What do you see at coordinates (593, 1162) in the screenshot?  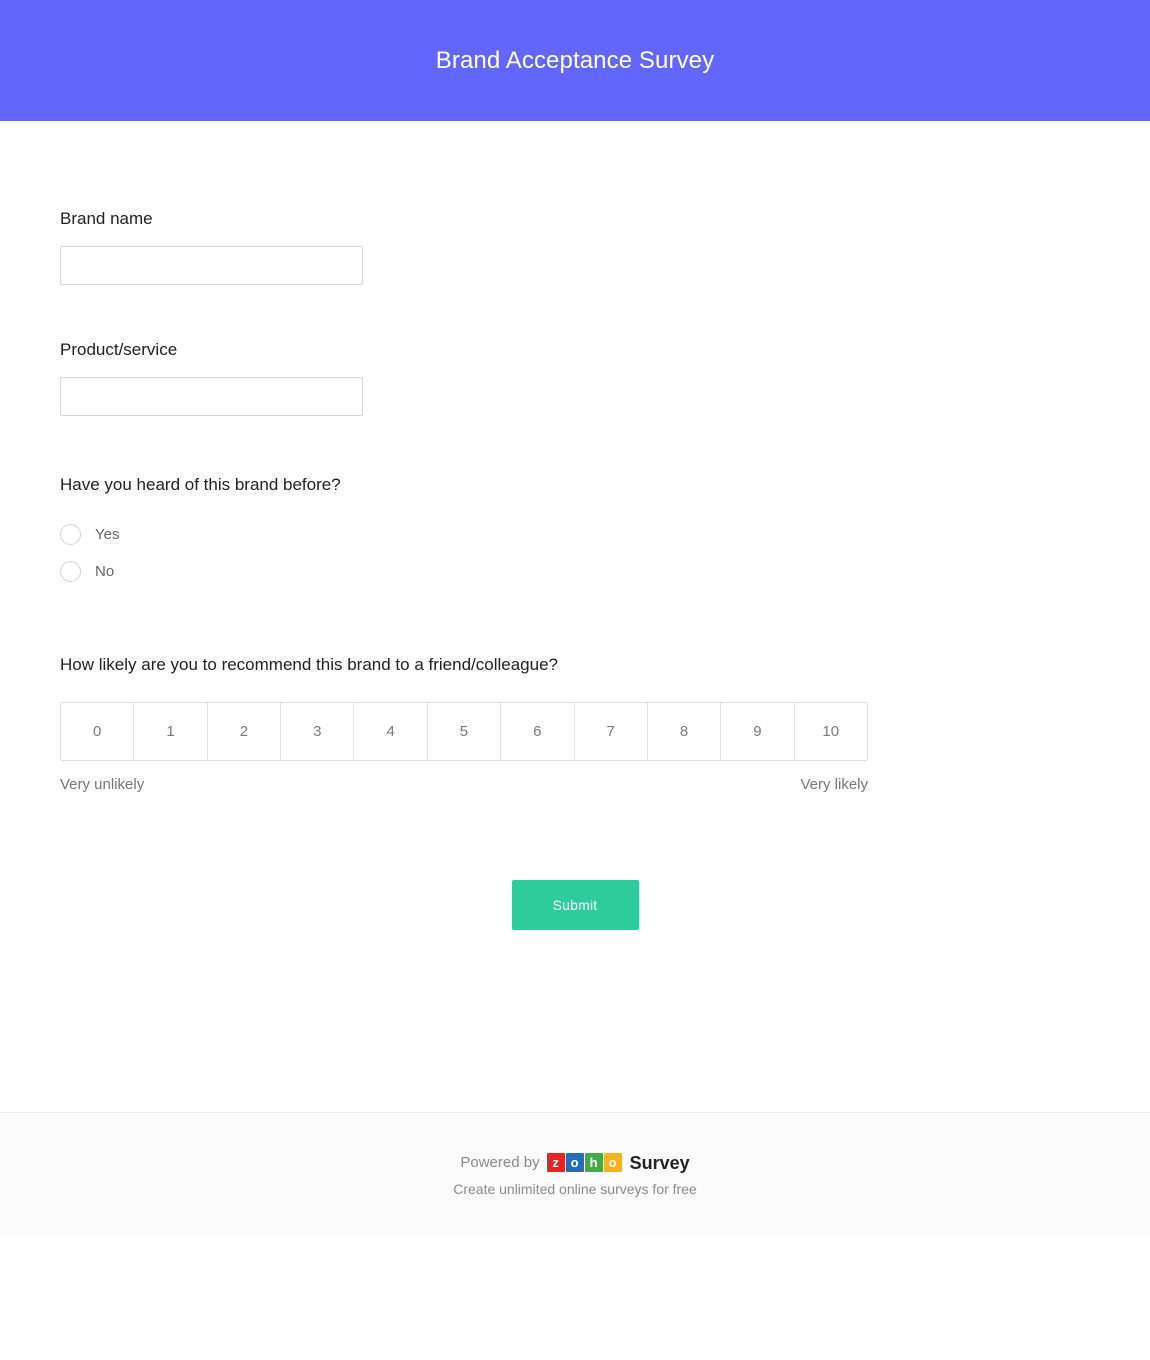 I see `zoho-logo-tile-h-2: h` at bounding box center [593, 1162].